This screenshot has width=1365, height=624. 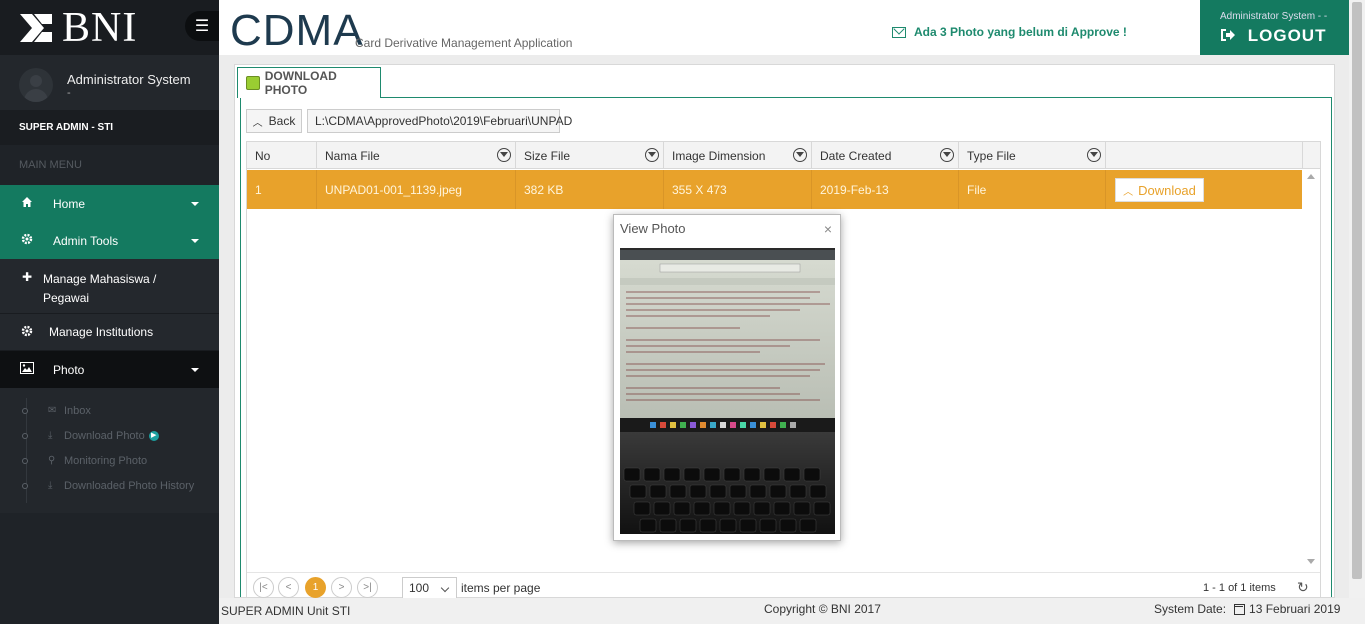 I want to click on cell-file-name: UNPAD01-001_1139.jpeg, so click(x=416, y=189).